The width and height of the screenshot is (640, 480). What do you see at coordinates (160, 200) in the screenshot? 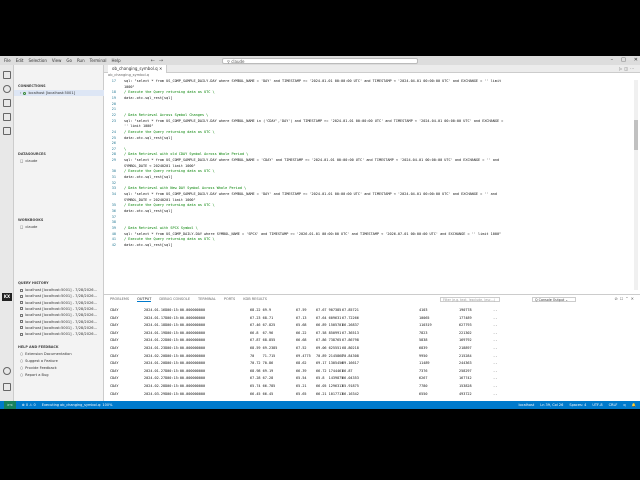
I see `code-line: SYMBOL_DATE > 20240201 limit 1000"` at bounding box center [160, 200].